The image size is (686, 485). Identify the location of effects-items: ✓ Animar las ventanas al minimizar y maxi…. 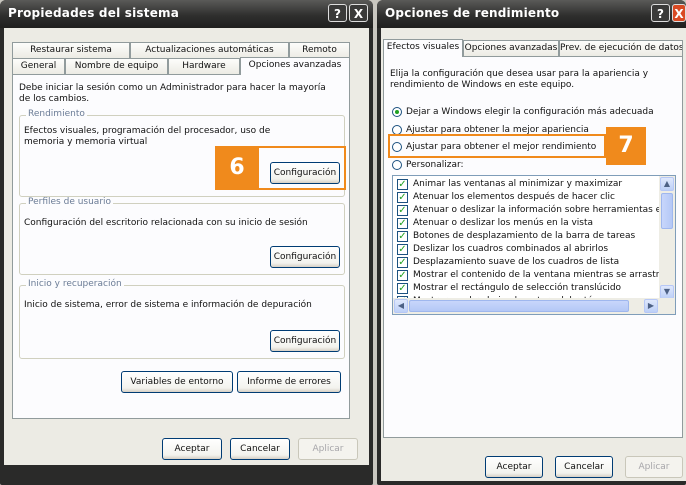
(534, 241).